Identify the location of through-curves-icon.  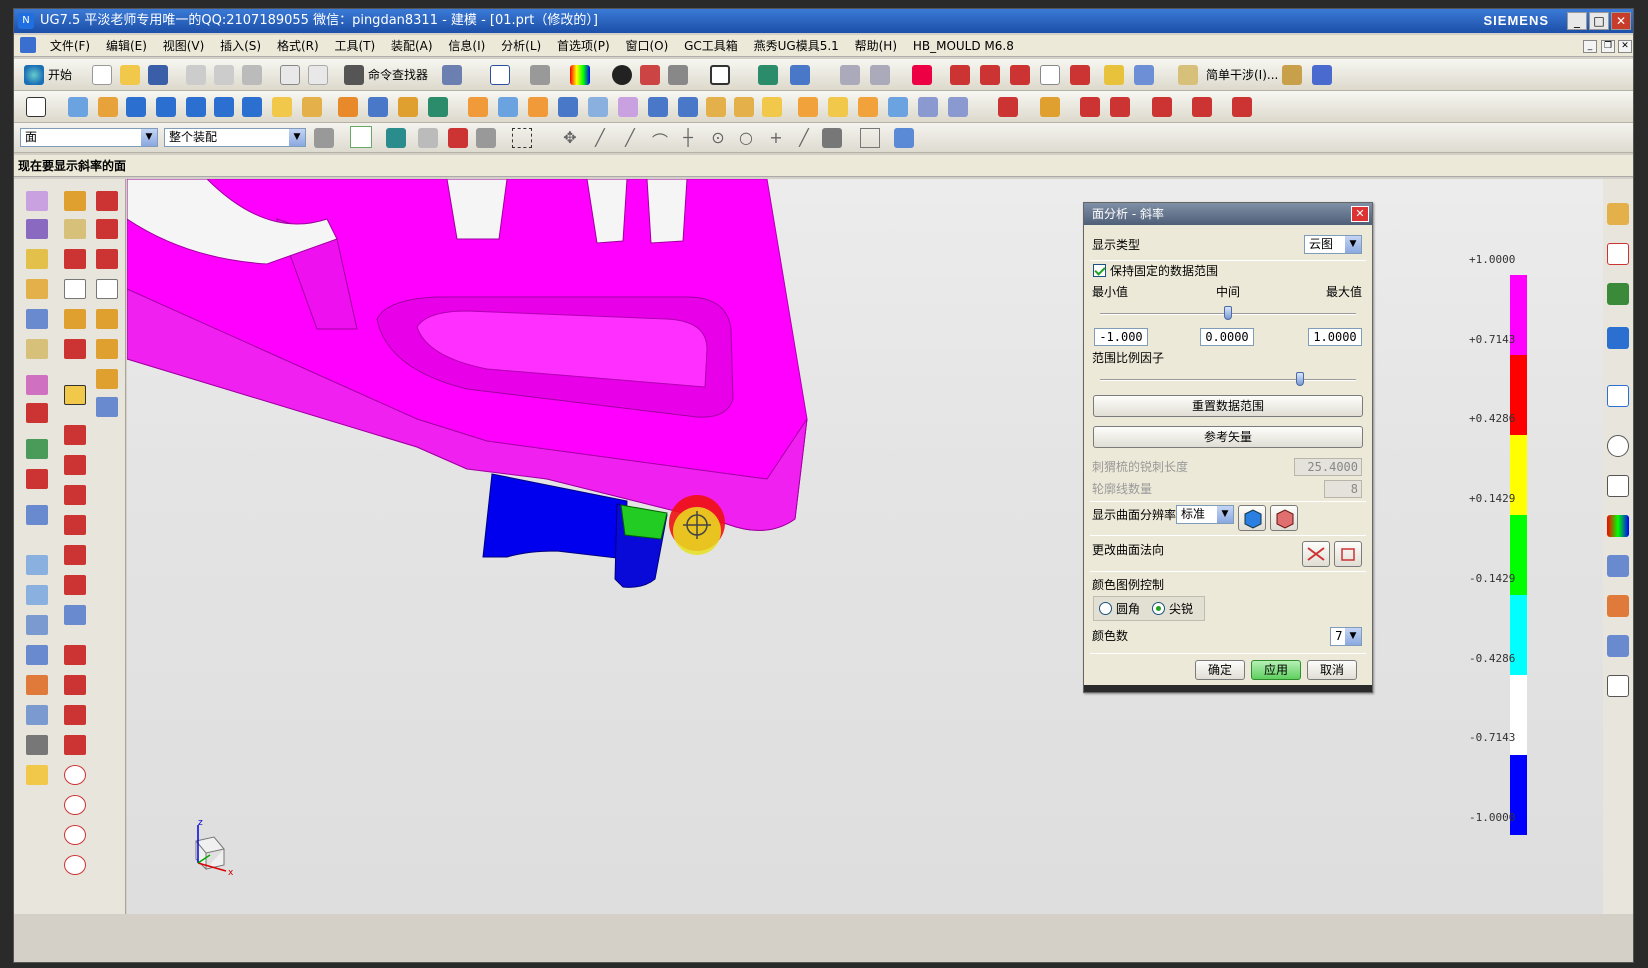
(898, 107).